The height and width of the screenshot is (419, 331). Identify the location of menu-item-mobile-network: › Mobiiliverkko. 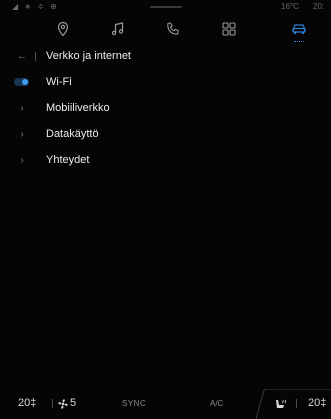
(165, 108).